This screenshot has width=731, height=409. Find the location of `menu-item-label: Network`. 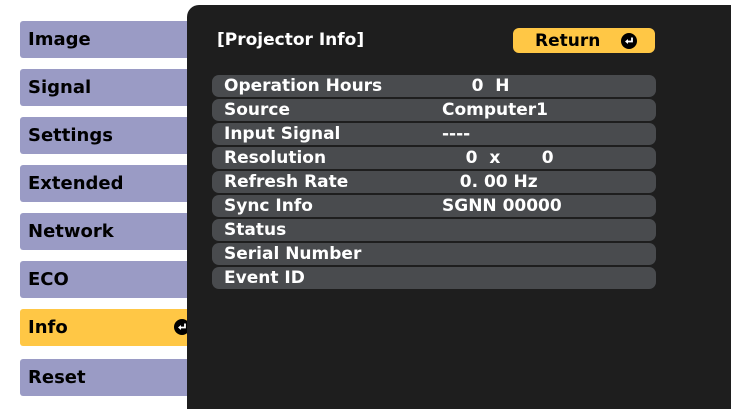

menu-item-label: Network is located at coordinates (71, 231).